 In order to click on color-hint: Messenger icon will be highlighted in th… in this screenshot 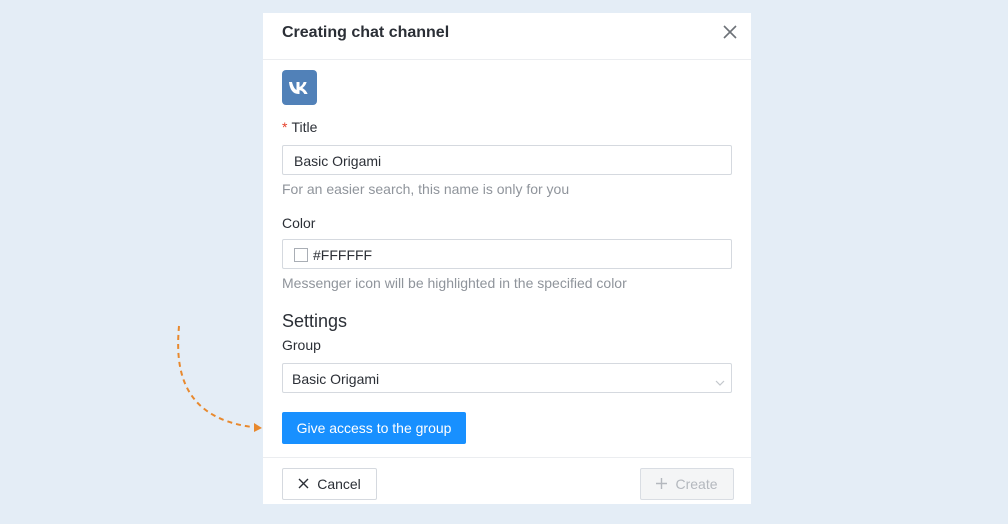, I will do `click(454, 283)`.